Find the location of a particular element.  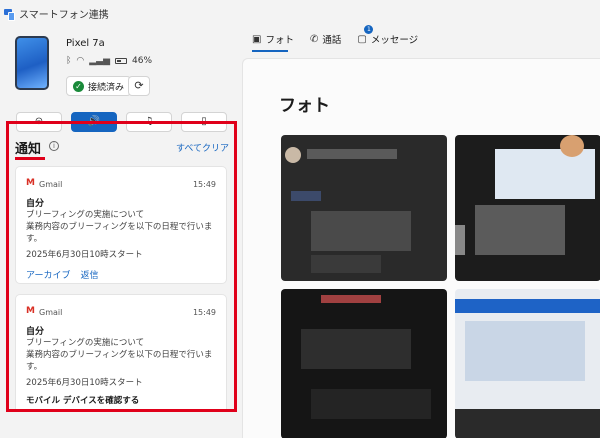

check-mobile-device-button: モバイル デバイスを確認する is located at coordinates (121, 400).